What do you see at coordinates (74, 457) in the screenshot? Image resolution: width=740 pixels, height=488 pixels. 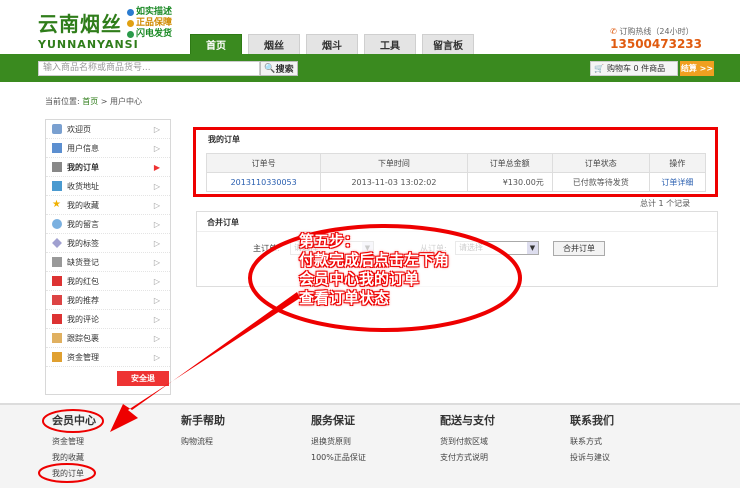 I see `footer-link: 我的收藏` at bounding box center [74, 457].